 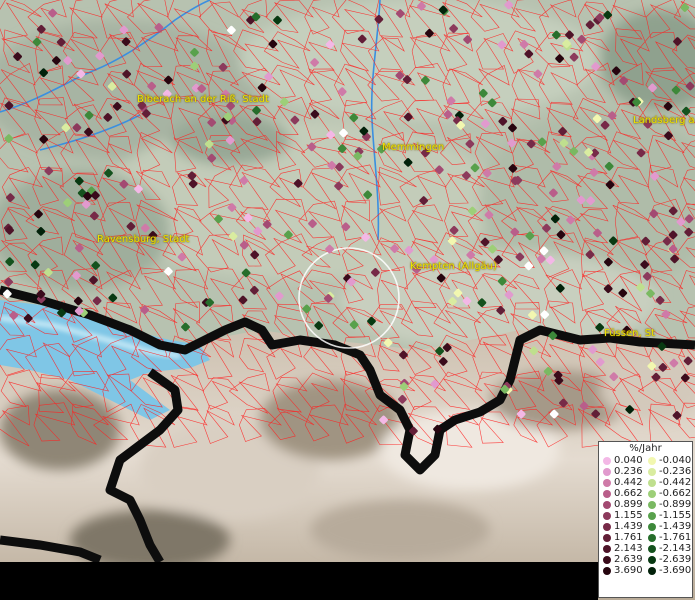 I want to click on legend-row: 0.662 -0.662, so click(x=645, y=493).